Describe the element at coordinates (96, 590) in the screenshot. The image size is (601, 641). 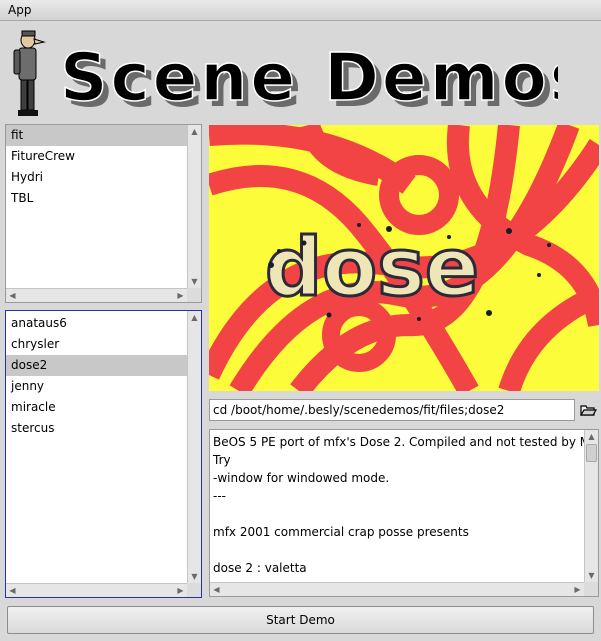
I see `demo-list-horizontal-scrollbar: ◀ ▶` at that location.